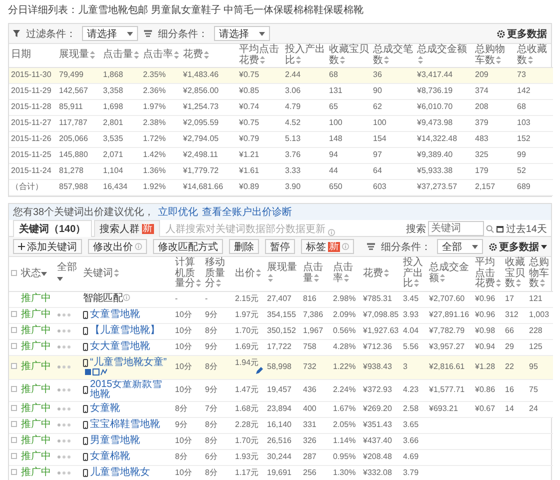  Describe the element at coordinates (344, 330) in the screenshot. I see `table-cell: 0.56%` at that location.